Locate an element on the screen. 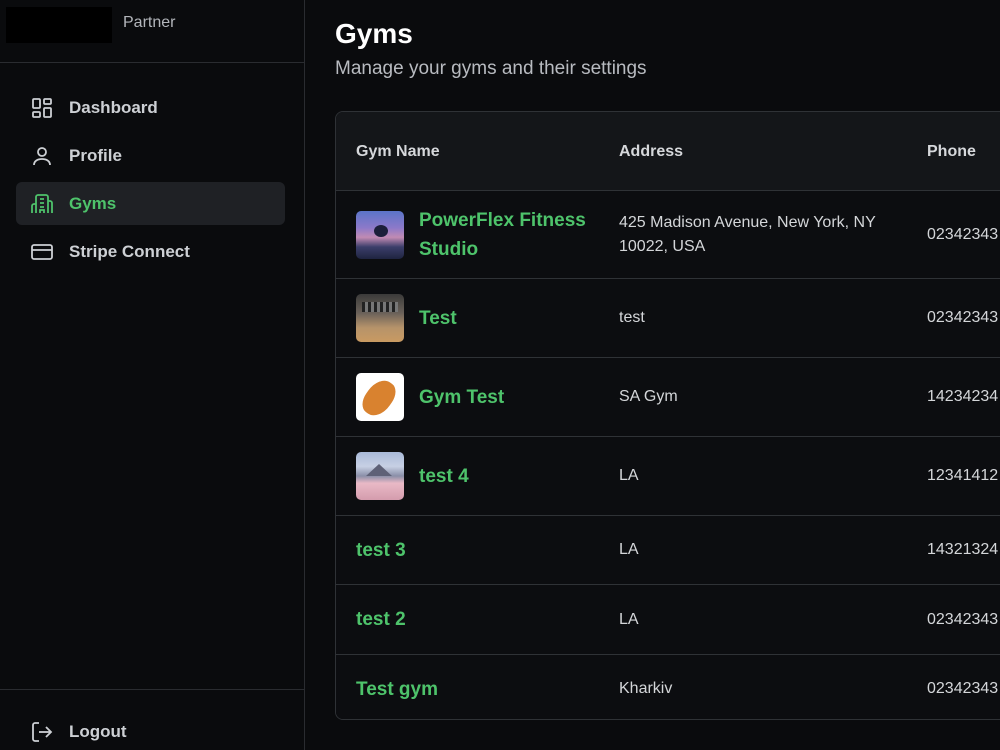 The height and width of the screenshot is (750, 1000). logout-label: Logout is located at coordinates (98, 731).